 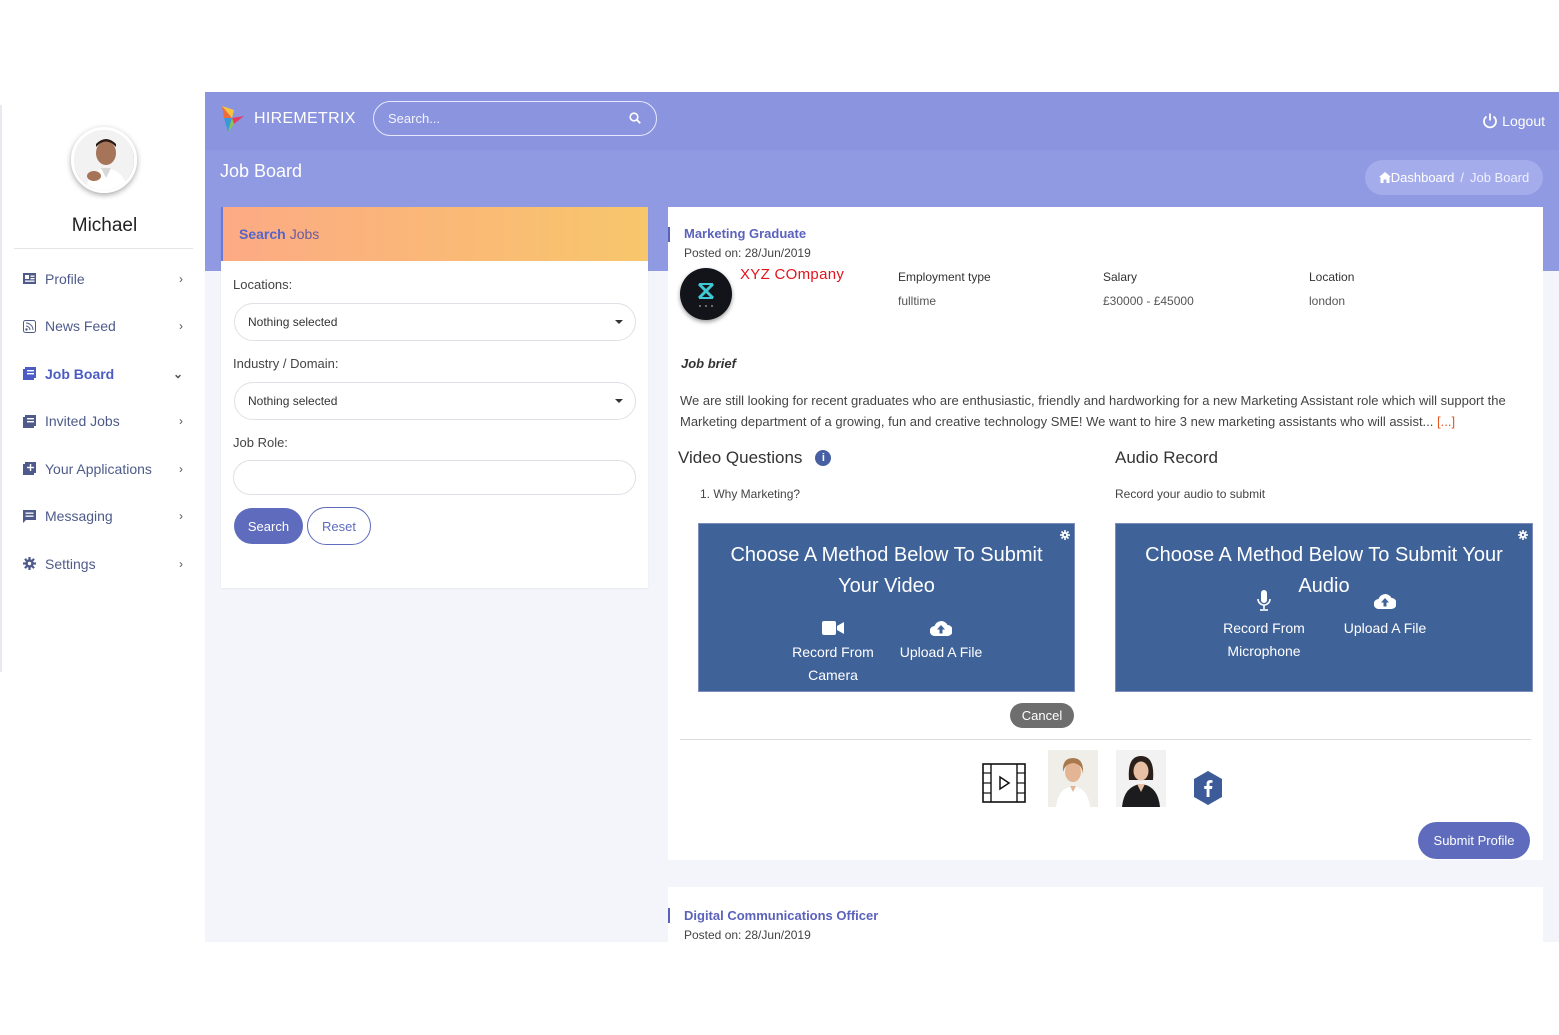 What do you see at coordinates (268, 526) in the screenshot?
I see `search-button: Search` at bounding box center [268, 526].